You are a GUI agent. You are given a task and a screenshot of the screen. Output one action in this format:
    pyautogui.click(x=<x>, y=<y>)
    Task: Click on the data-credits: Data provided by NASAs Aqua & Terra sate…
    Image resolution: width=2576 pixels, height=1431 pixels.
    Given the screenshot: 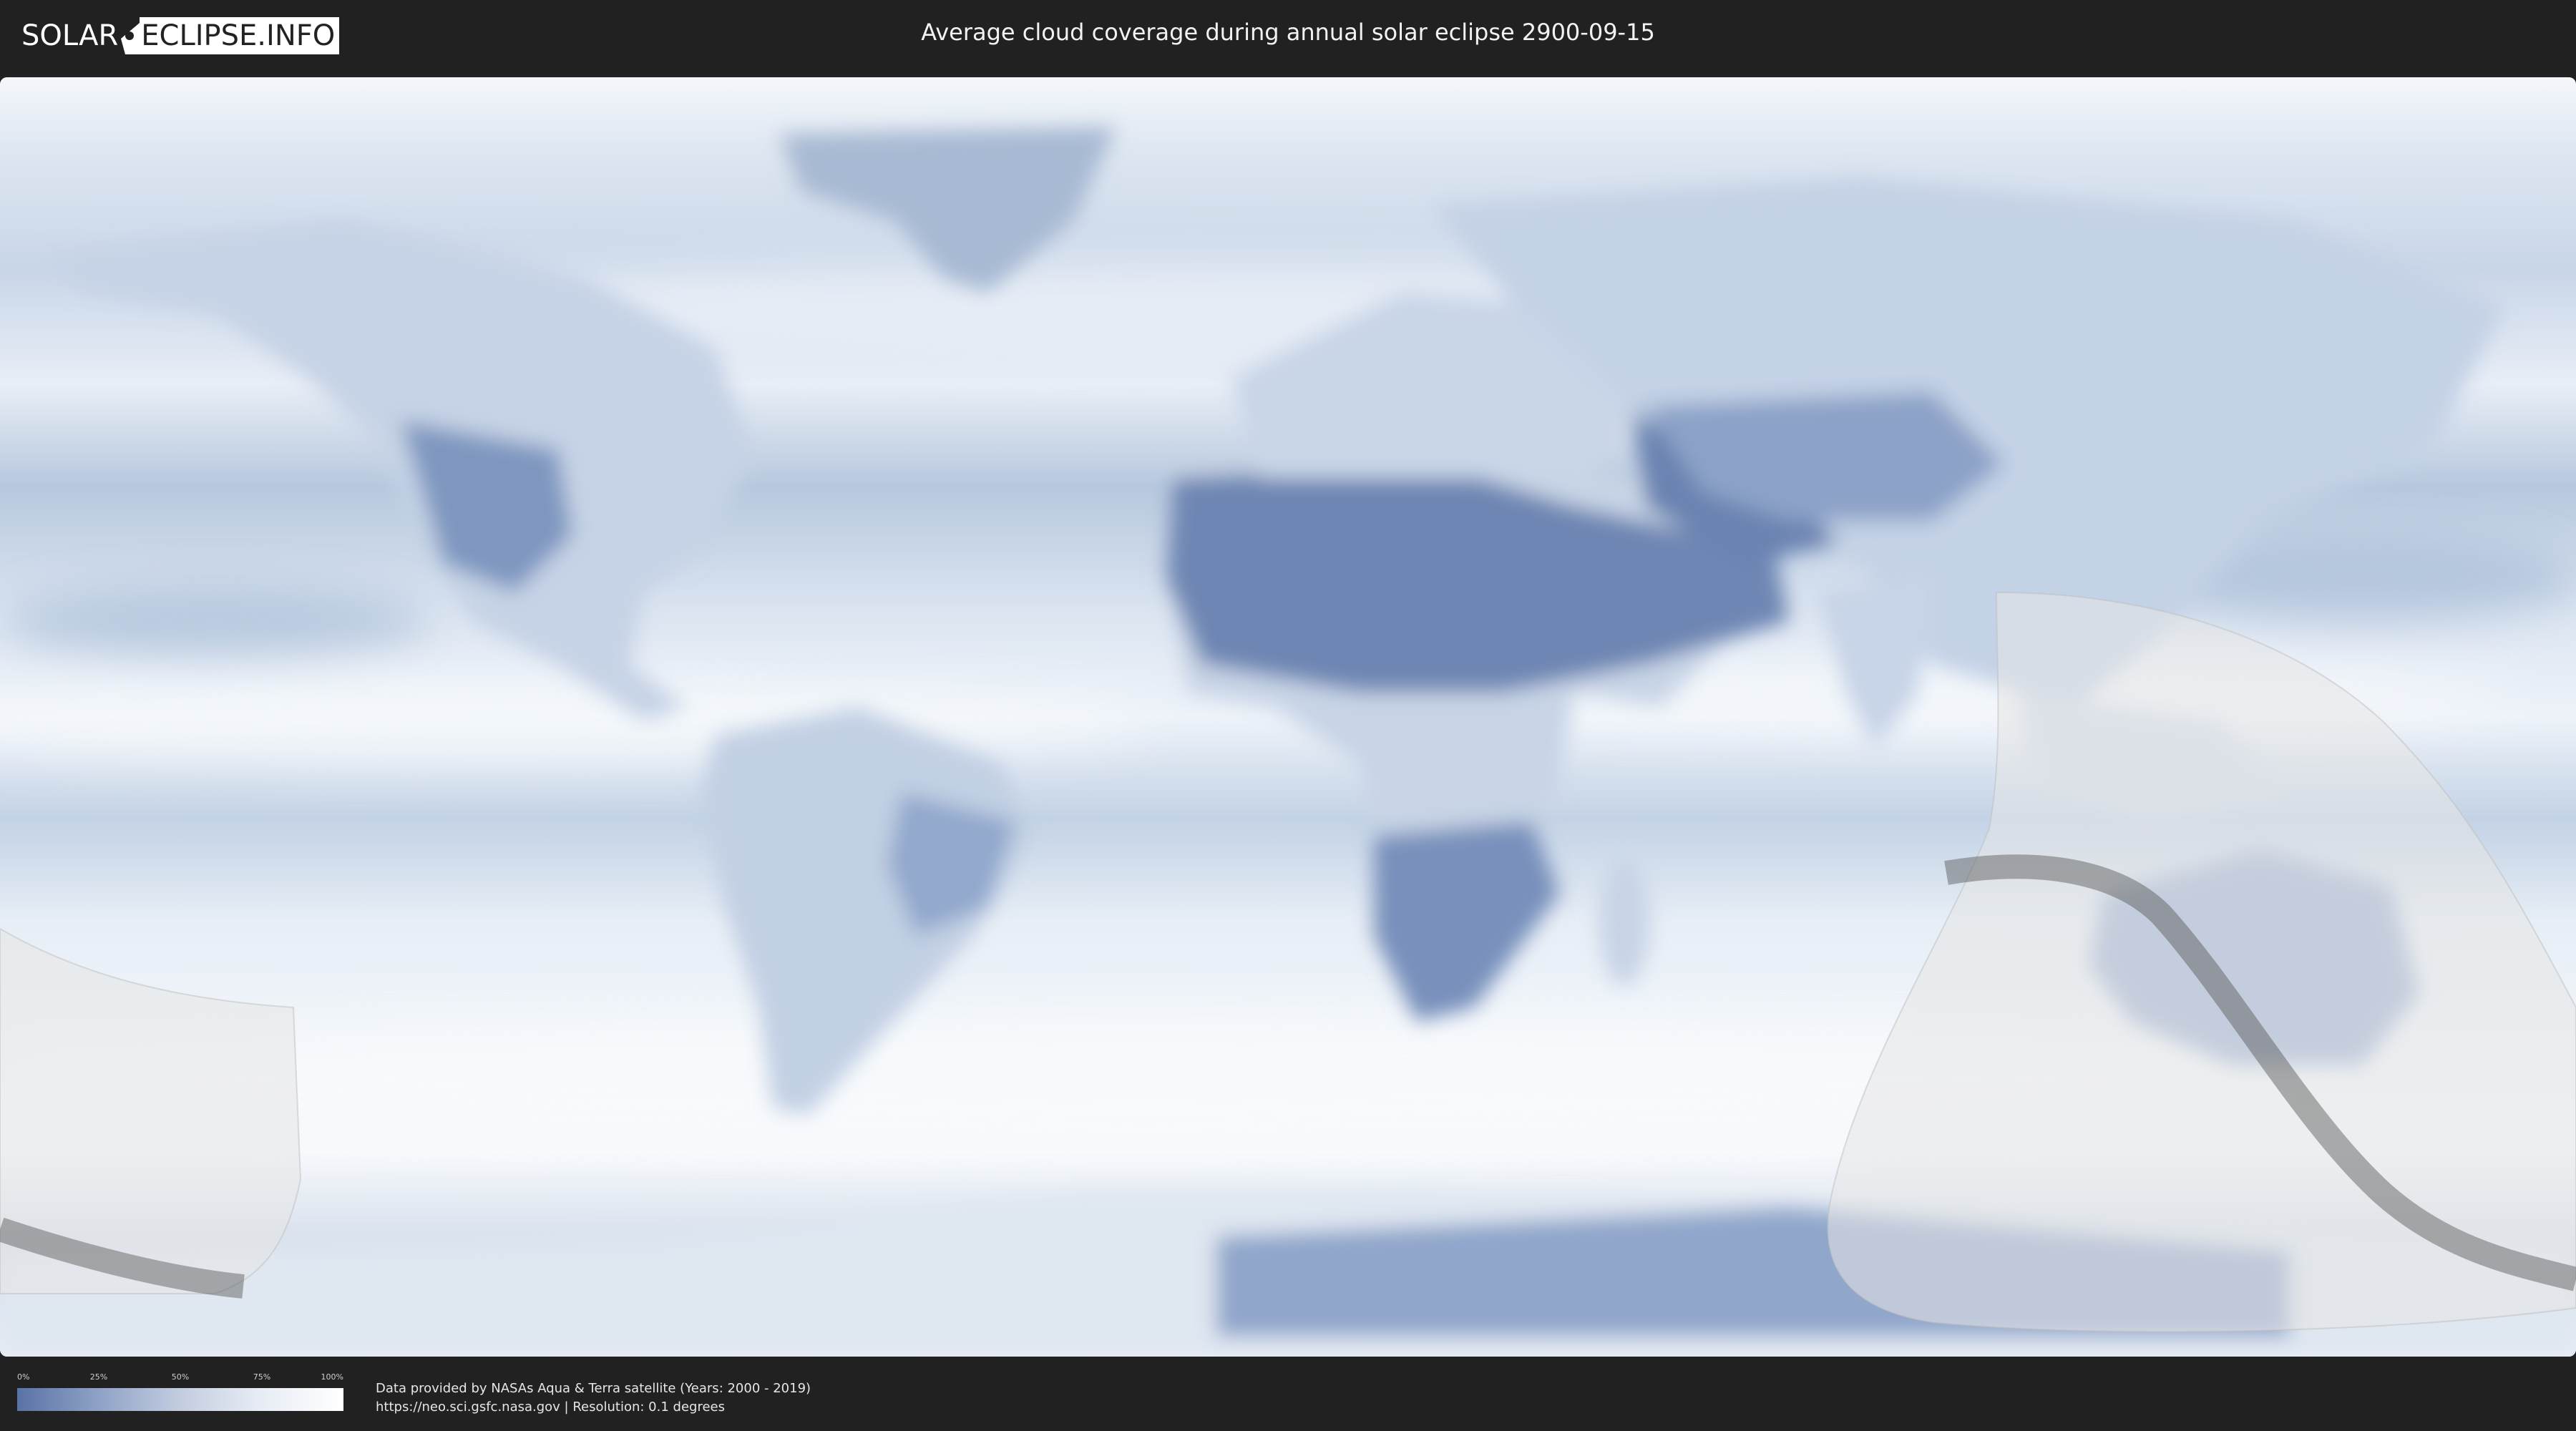 What is the action you would take?
    pyautogui.click(x=593, y=1398)
    